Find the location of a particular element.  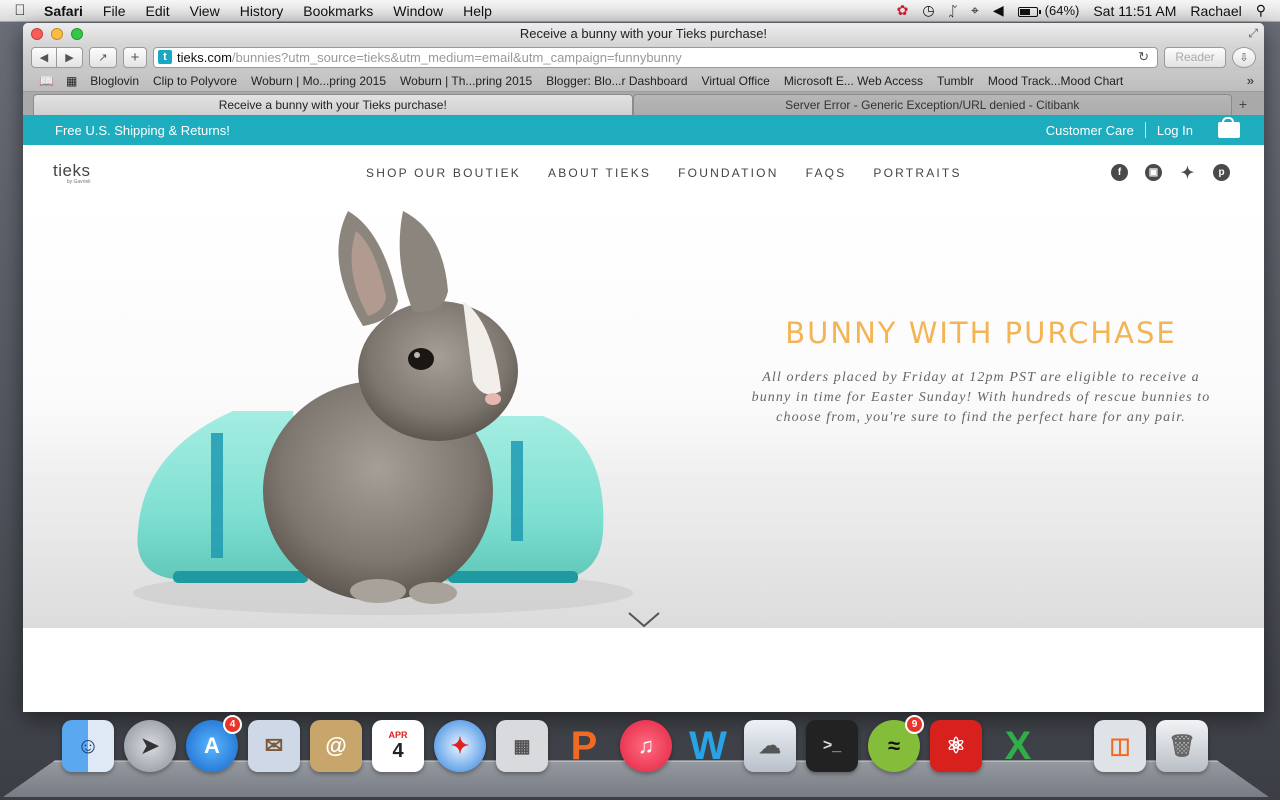

forward-arrow-icon: ▶ is located at coordinates (69, 57).